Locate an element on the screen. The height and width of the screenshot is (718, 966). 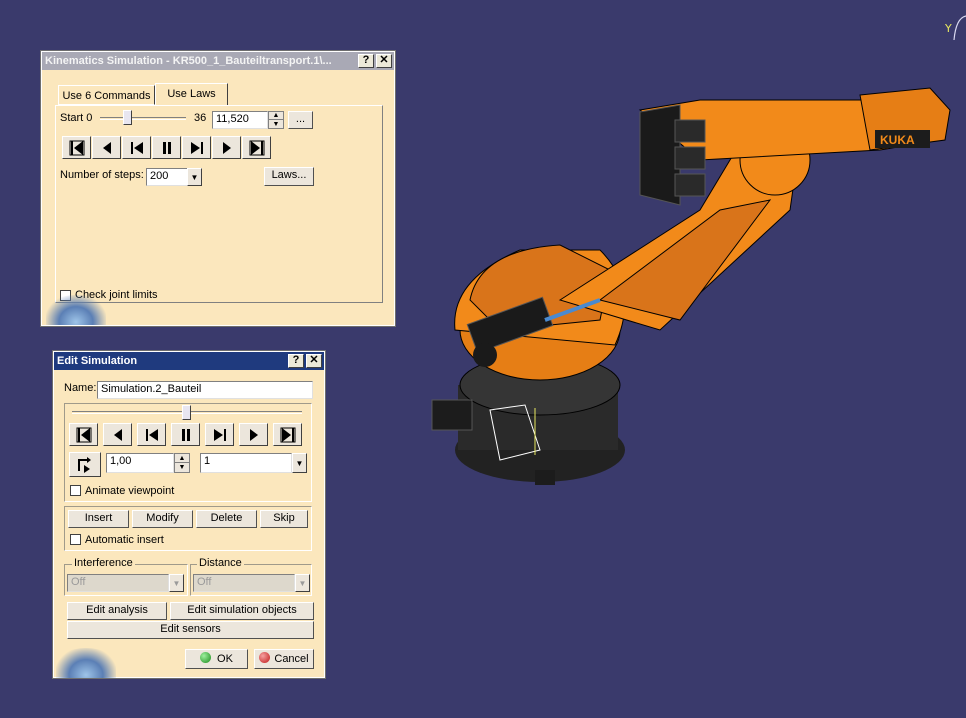
edit-simulation-objects-button: Edit simulation objects is located at coordinates (242, 611).